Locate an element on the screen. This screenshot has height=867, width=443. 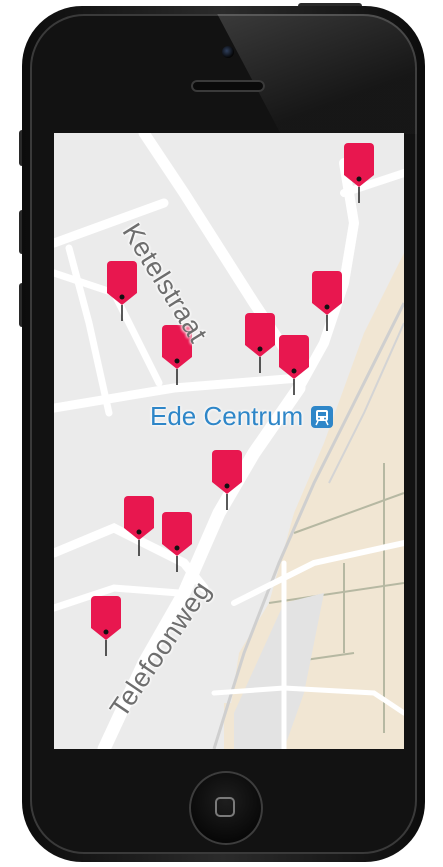
home-square-icon is located at coordinates (225, 807).